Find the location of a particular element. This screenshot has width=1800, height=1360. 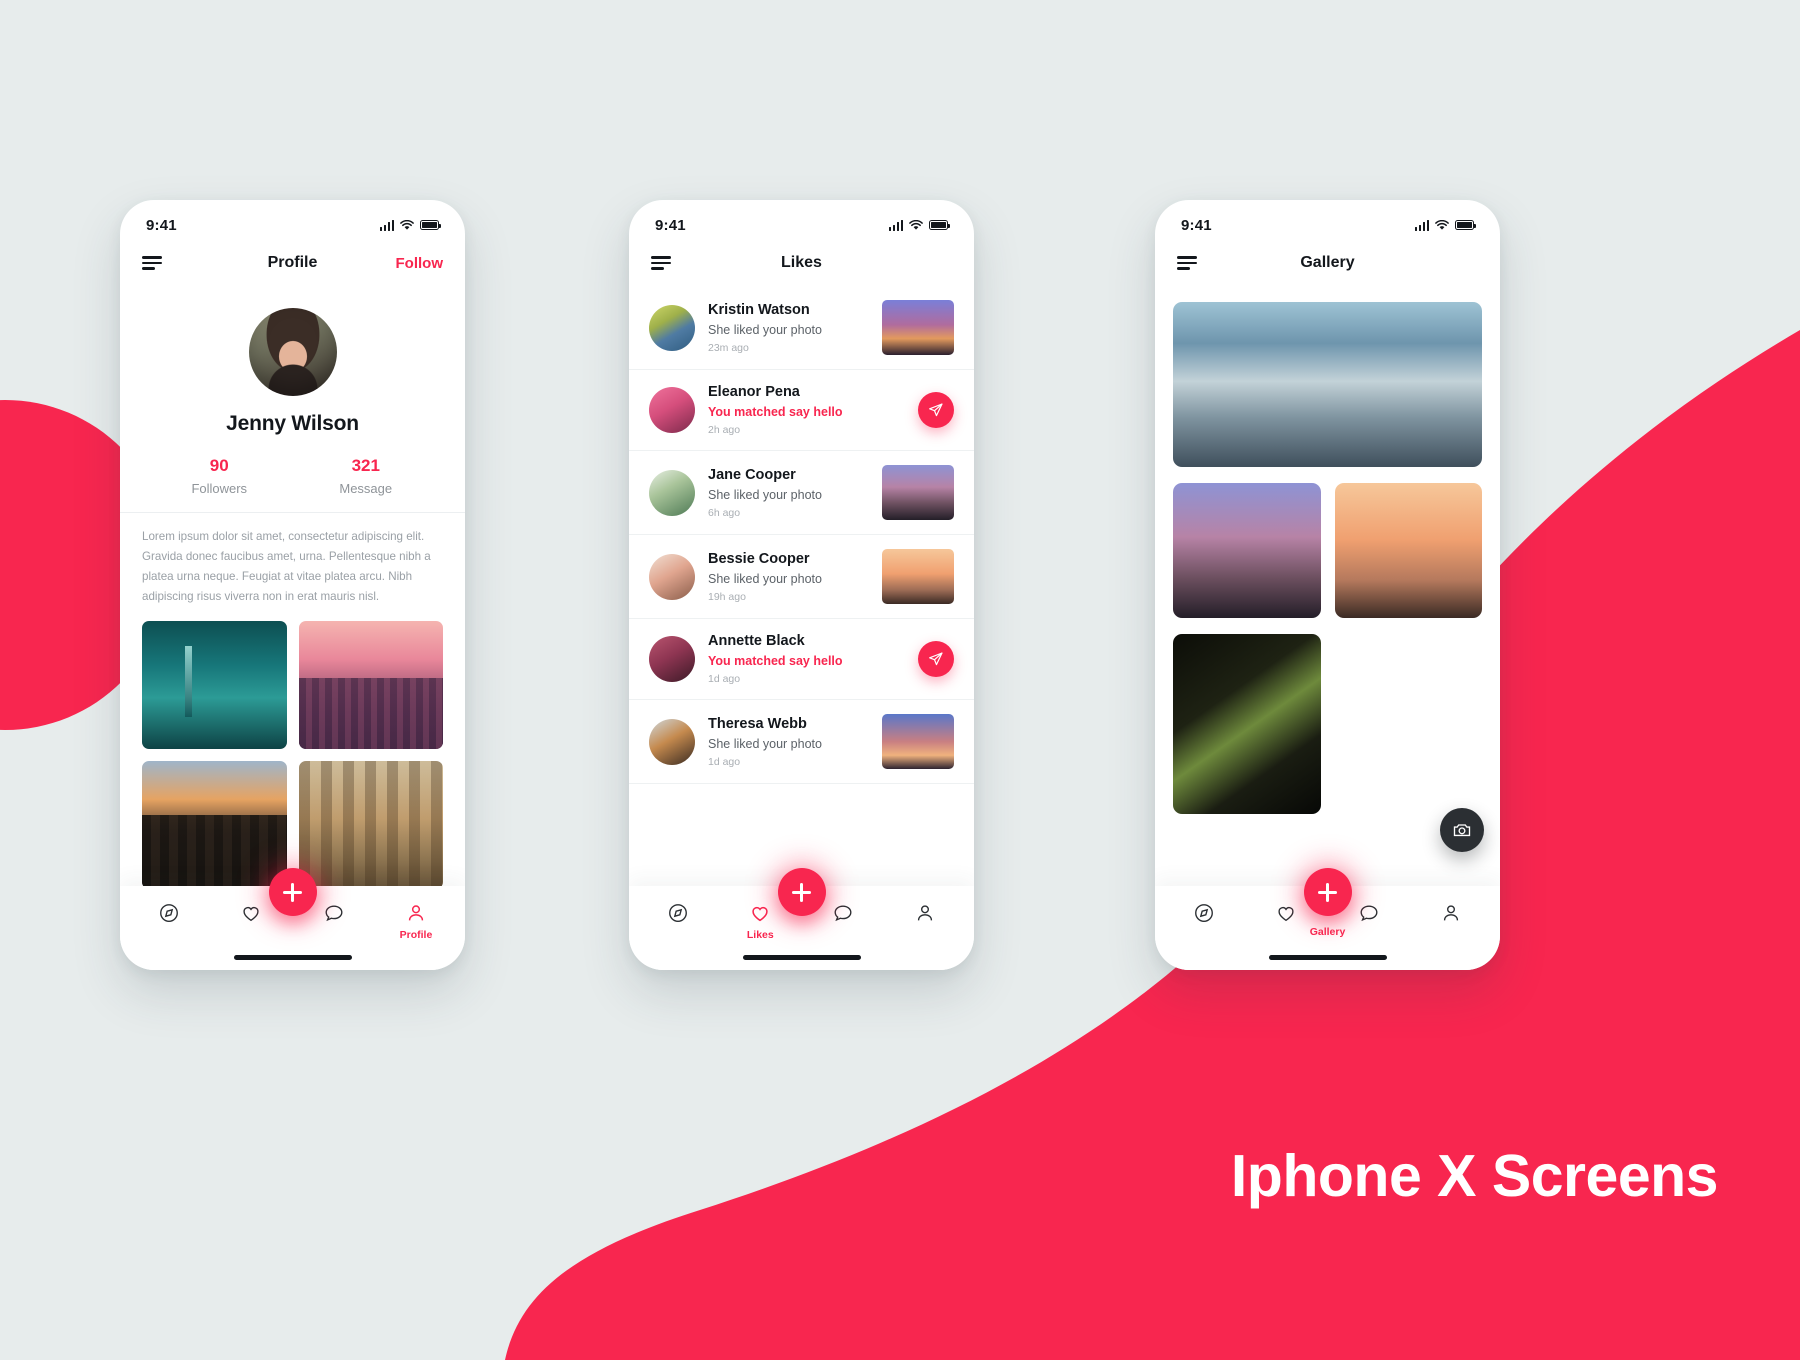

app-bar-profile: Profile Follow is located at coordinates (292, 263).